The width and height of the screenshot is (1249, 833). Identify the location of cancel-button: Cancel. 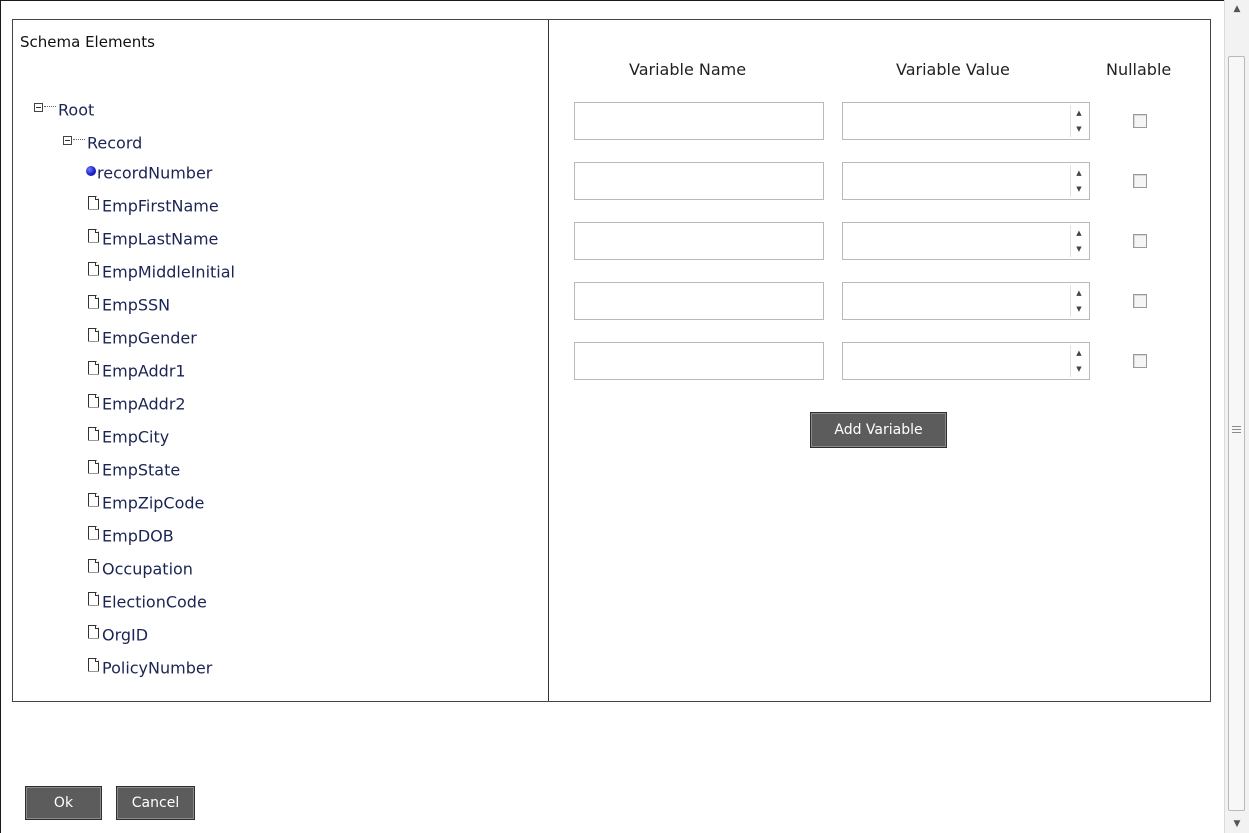
(155, 803).